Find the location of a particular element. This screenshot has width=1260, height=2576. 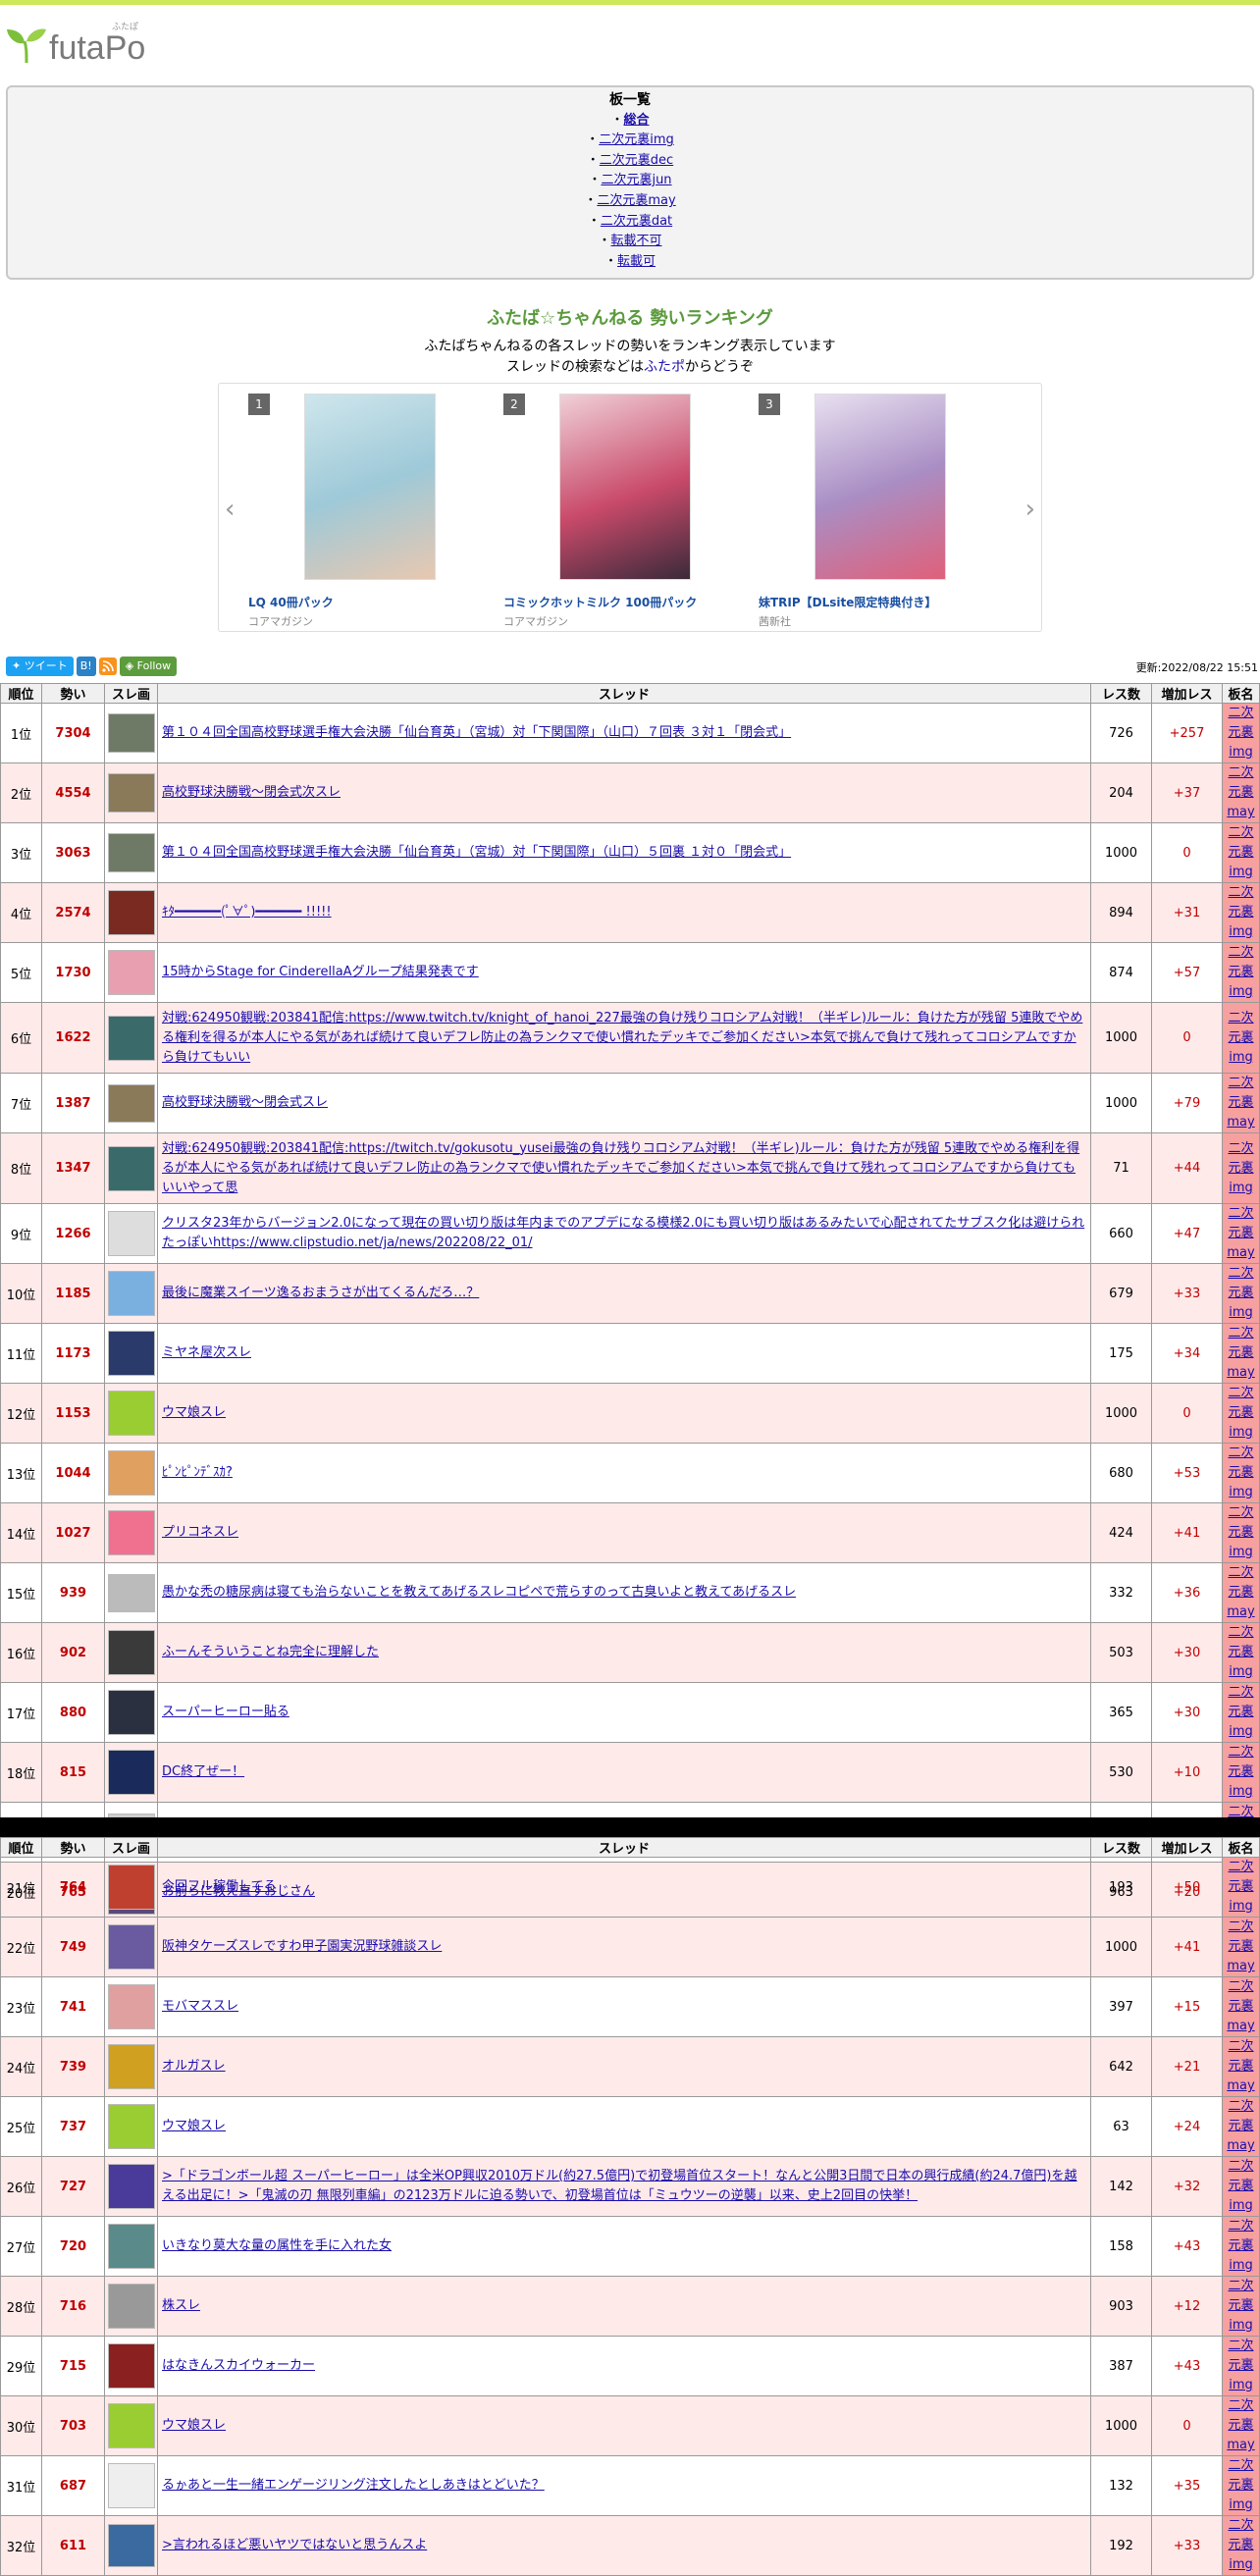

thread-link: オルガスレ is located at coordinates (194, 2066).